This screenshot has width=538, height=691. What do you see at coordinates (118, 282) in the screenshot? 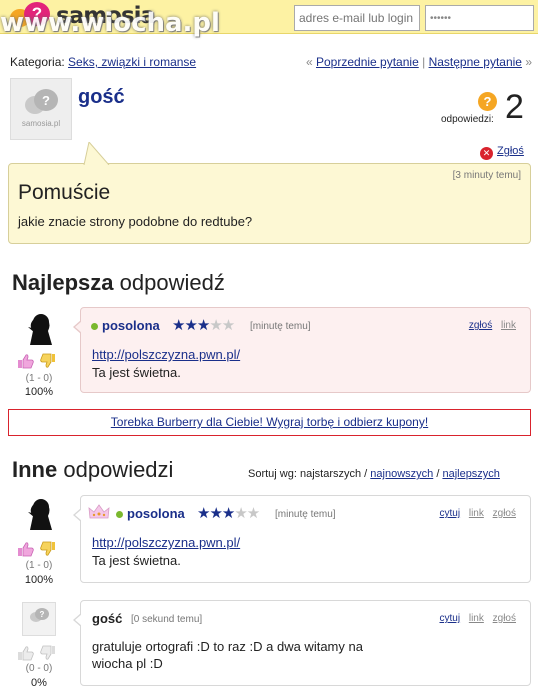
I see `best-answer-heading: Najlepsza odpowiedź` at bounding box center [118, 282].